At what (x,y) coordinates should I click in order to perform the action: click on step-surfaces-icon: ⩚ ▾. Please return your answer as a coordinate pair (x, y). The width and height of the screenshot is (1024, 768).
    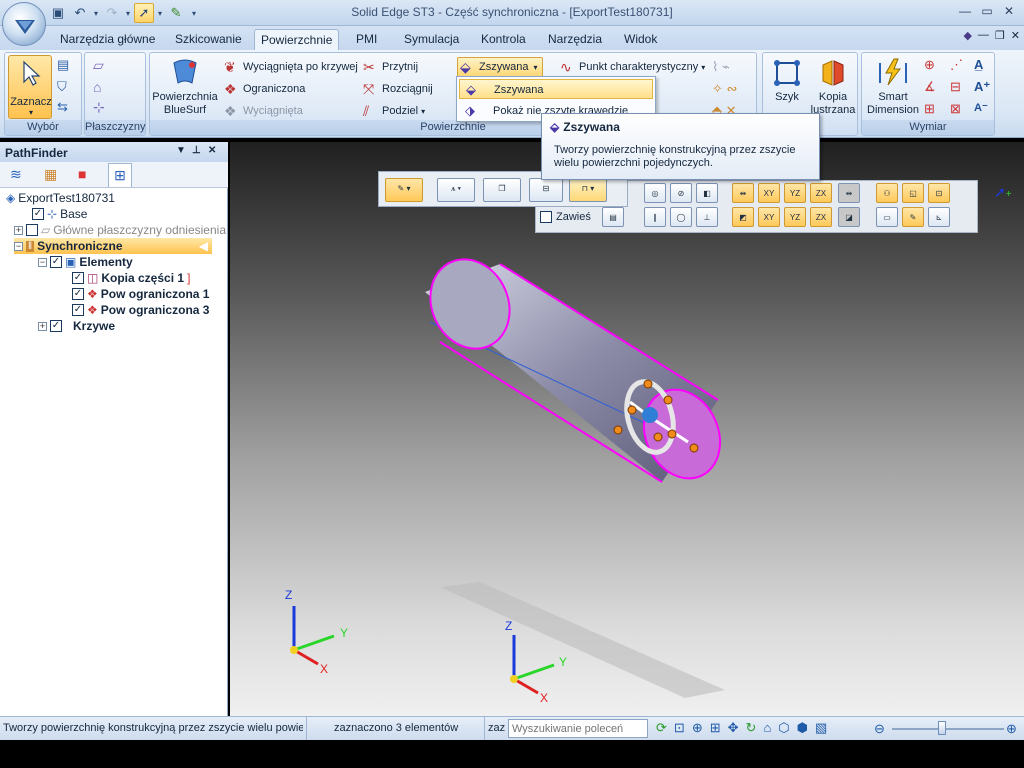
    Looking at the image, I should click on (456, 190).